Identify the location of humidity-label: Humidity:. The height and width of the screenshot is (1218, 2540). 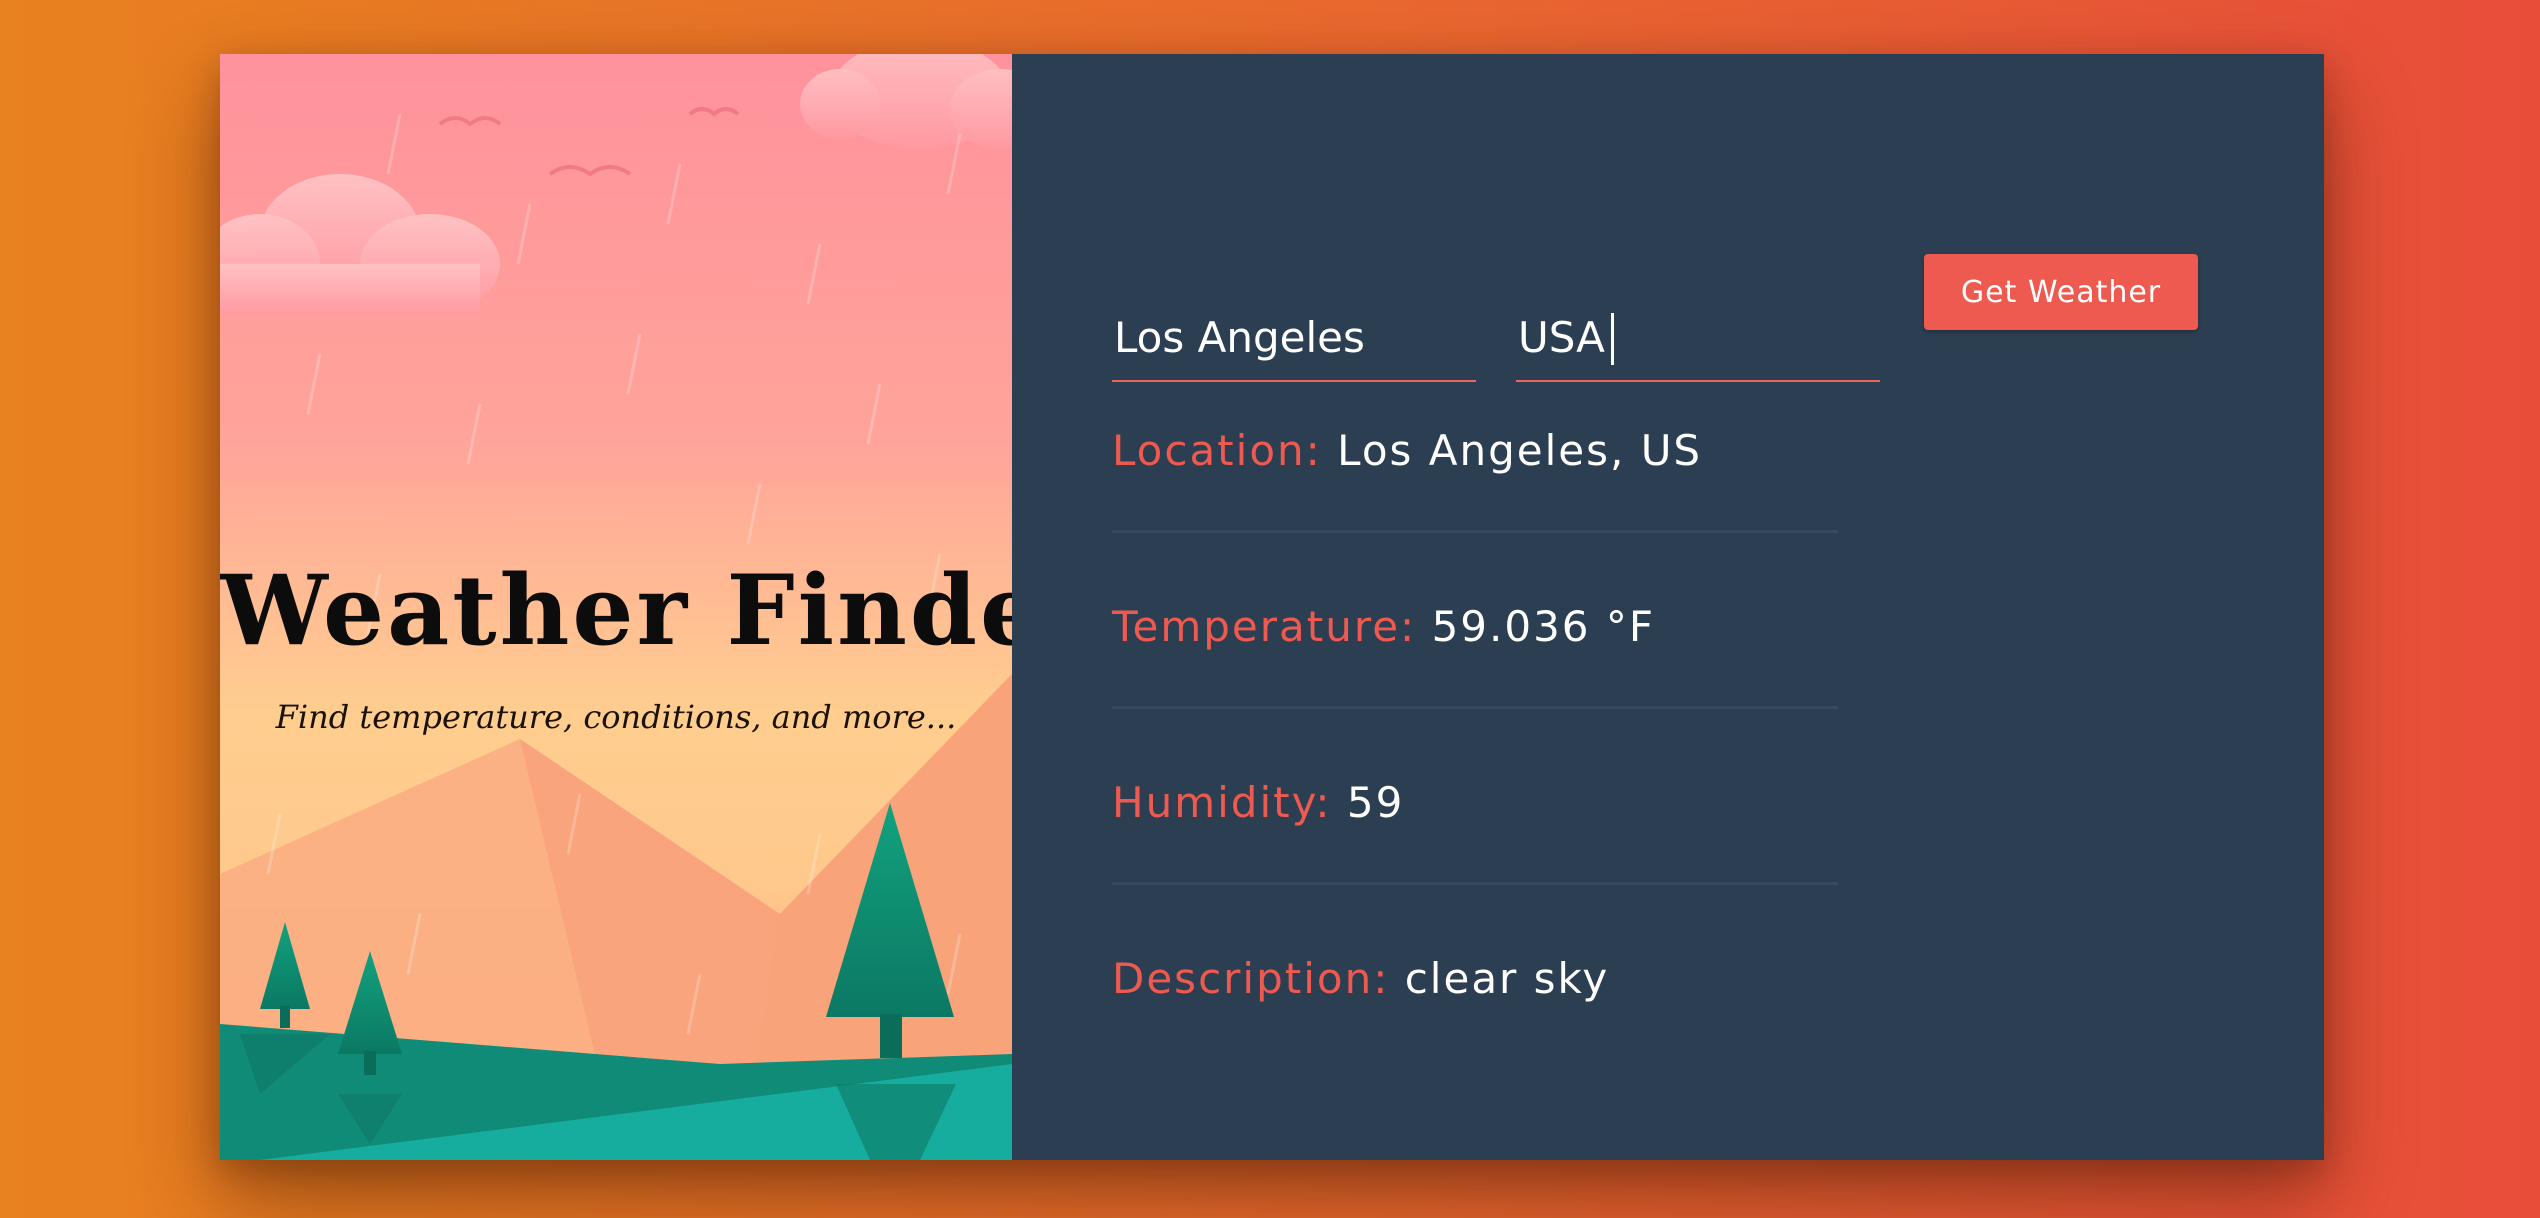
(1222, 802).